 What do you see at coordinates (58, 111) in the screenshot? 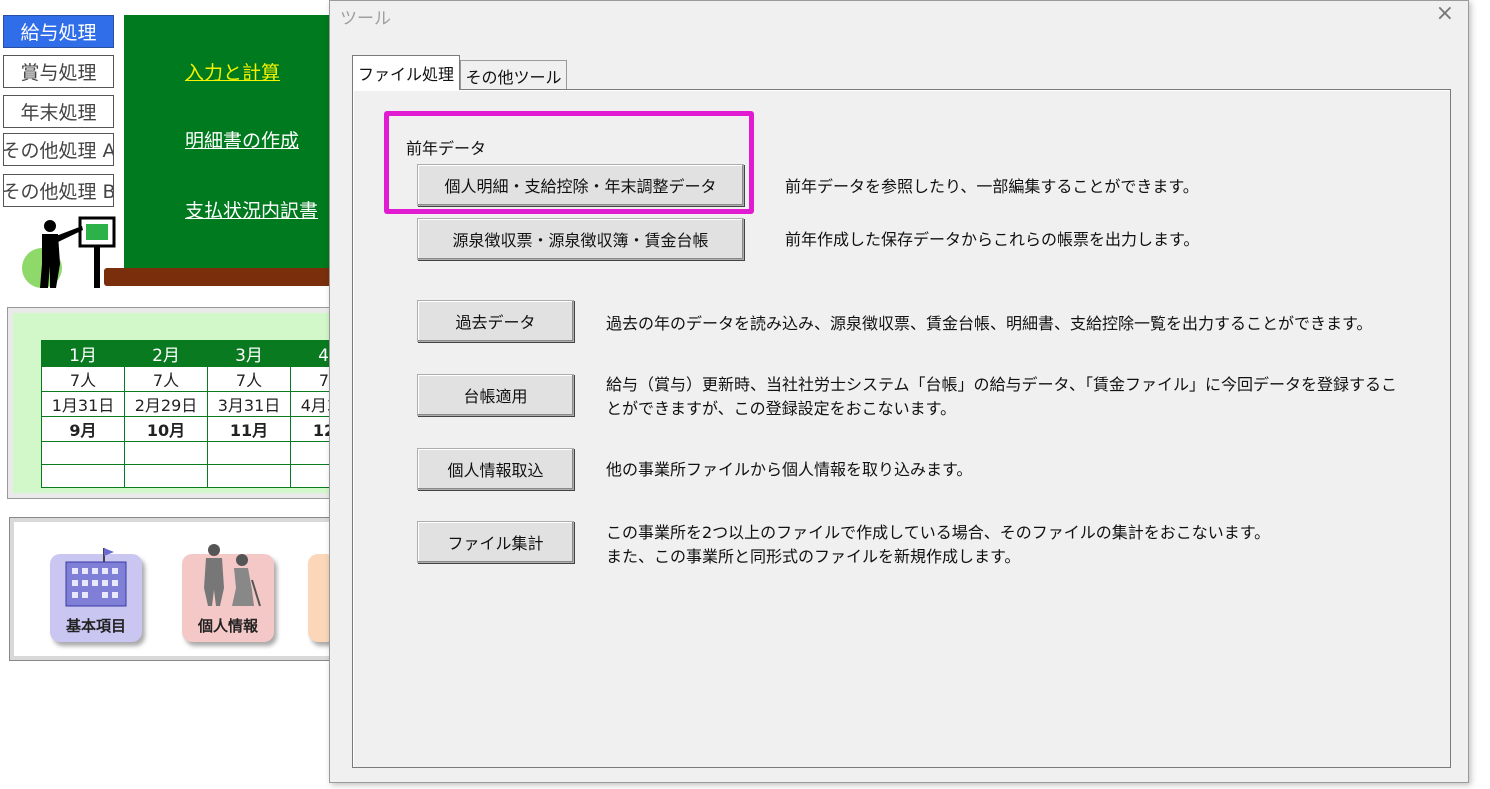
I see `sidebar-item-year-end: 年末処理` at bounding box center [58, 111].